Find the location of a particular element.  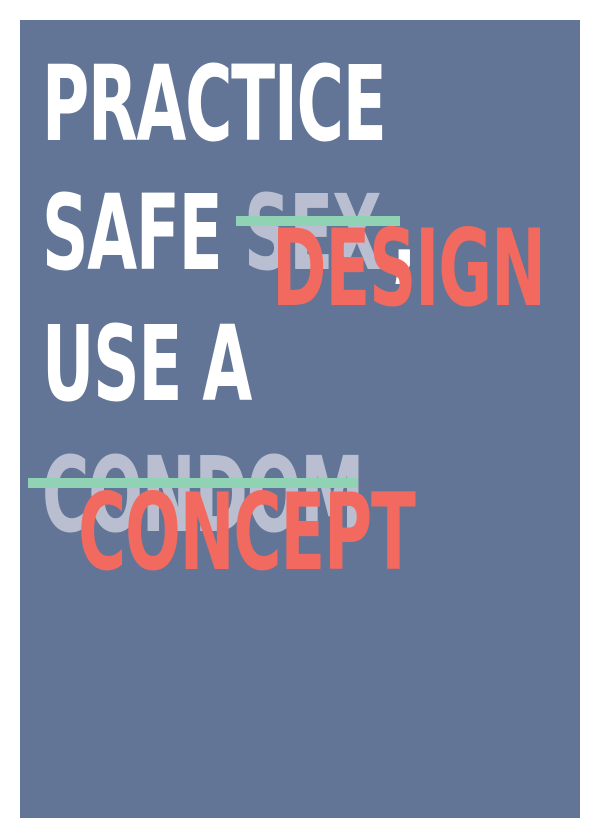

replacement-concept-text: CONCEPT is located at coordinates (247, 532).